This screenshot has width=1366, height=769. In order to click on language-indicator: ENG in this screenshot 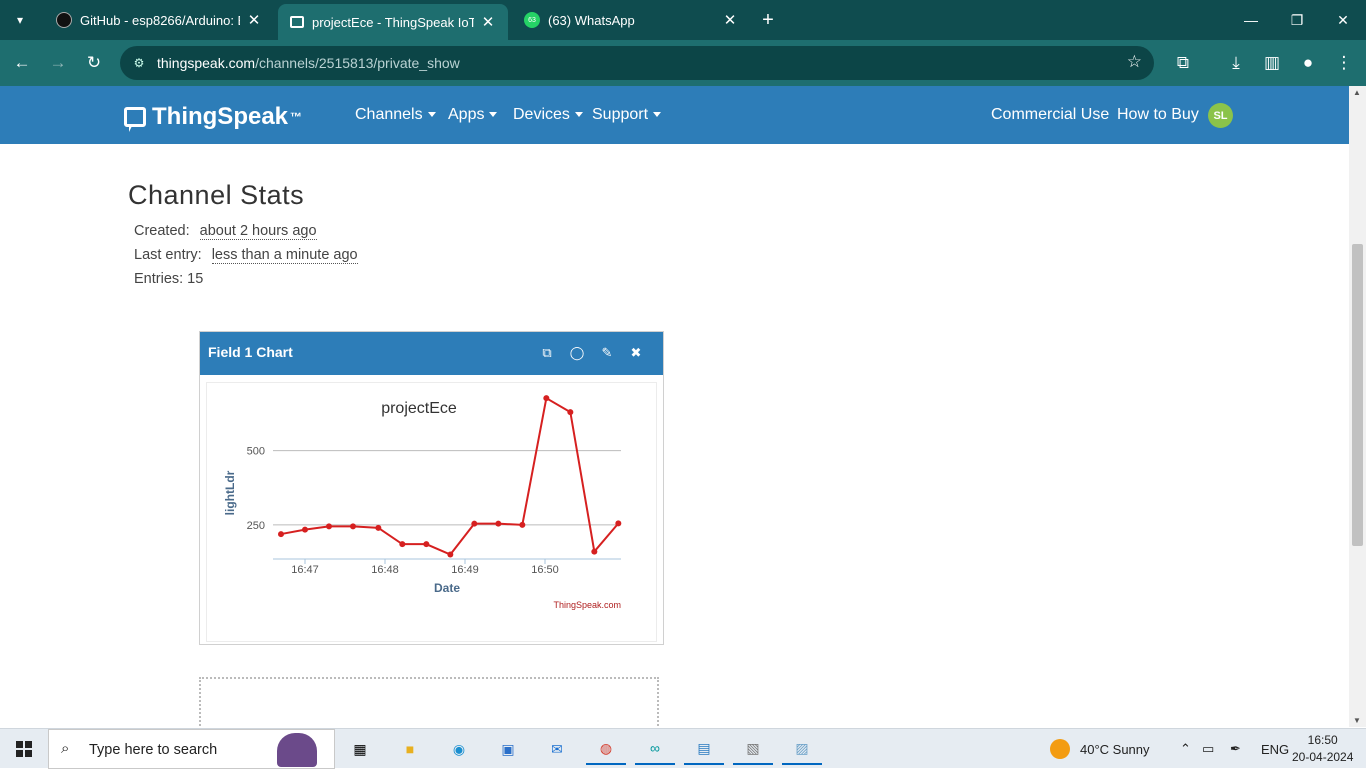, I will do `click(1275, 749)`.